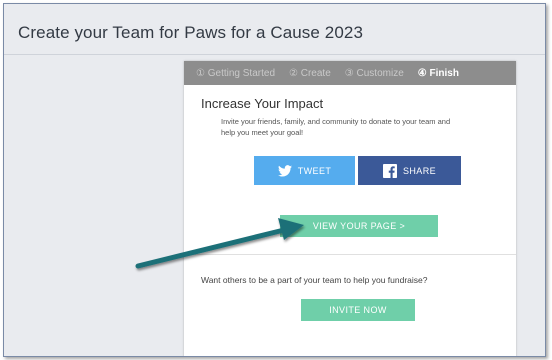 Image resolution: width=552 pixels, height=360 pixels. I want to click on pointer-arrow-icon, so click(219, 243).